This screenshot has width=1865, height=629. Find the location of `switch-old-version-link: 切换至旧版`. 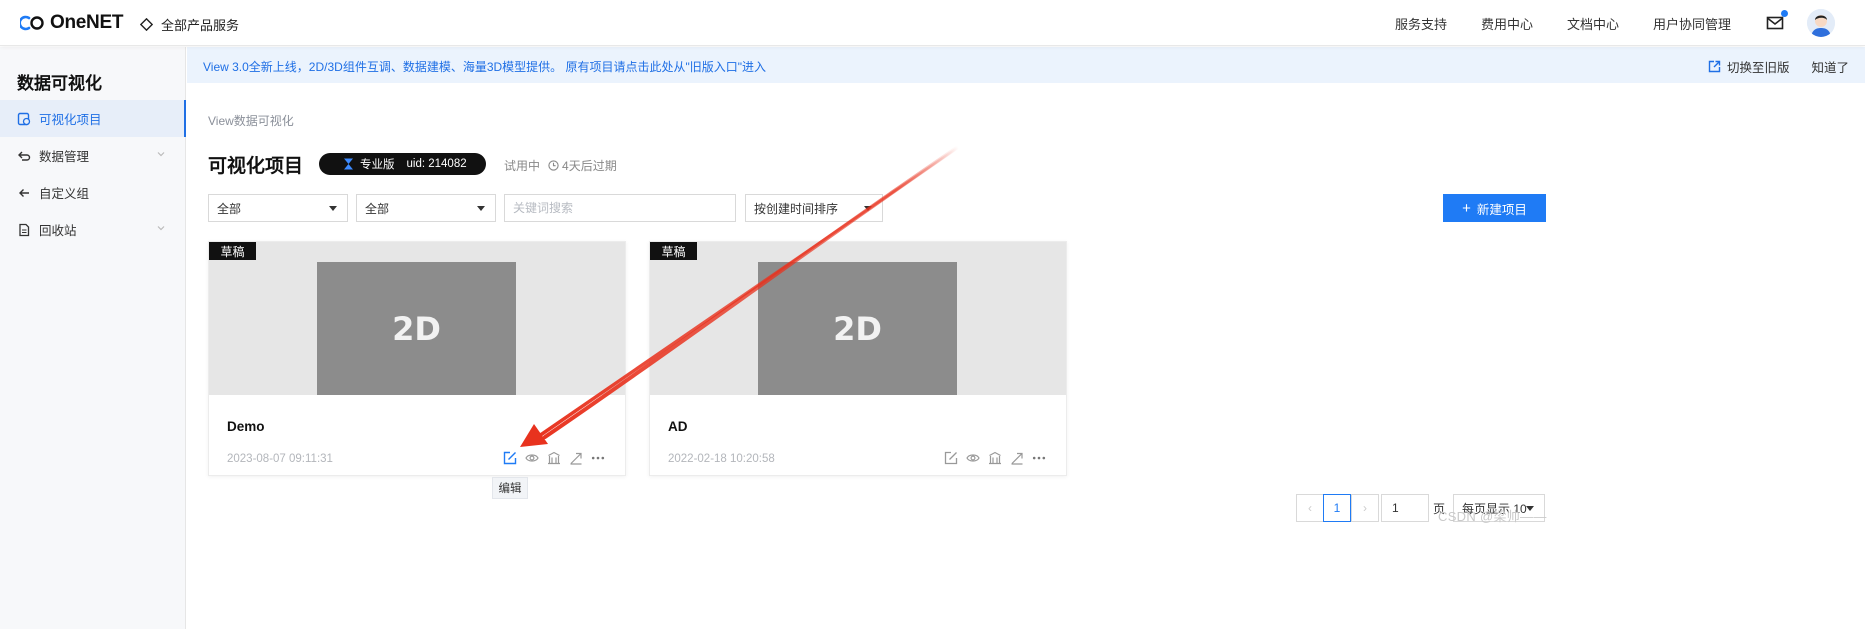

switch-old-version-link: 切换至旧版 is located at coordinates (1749, 66).